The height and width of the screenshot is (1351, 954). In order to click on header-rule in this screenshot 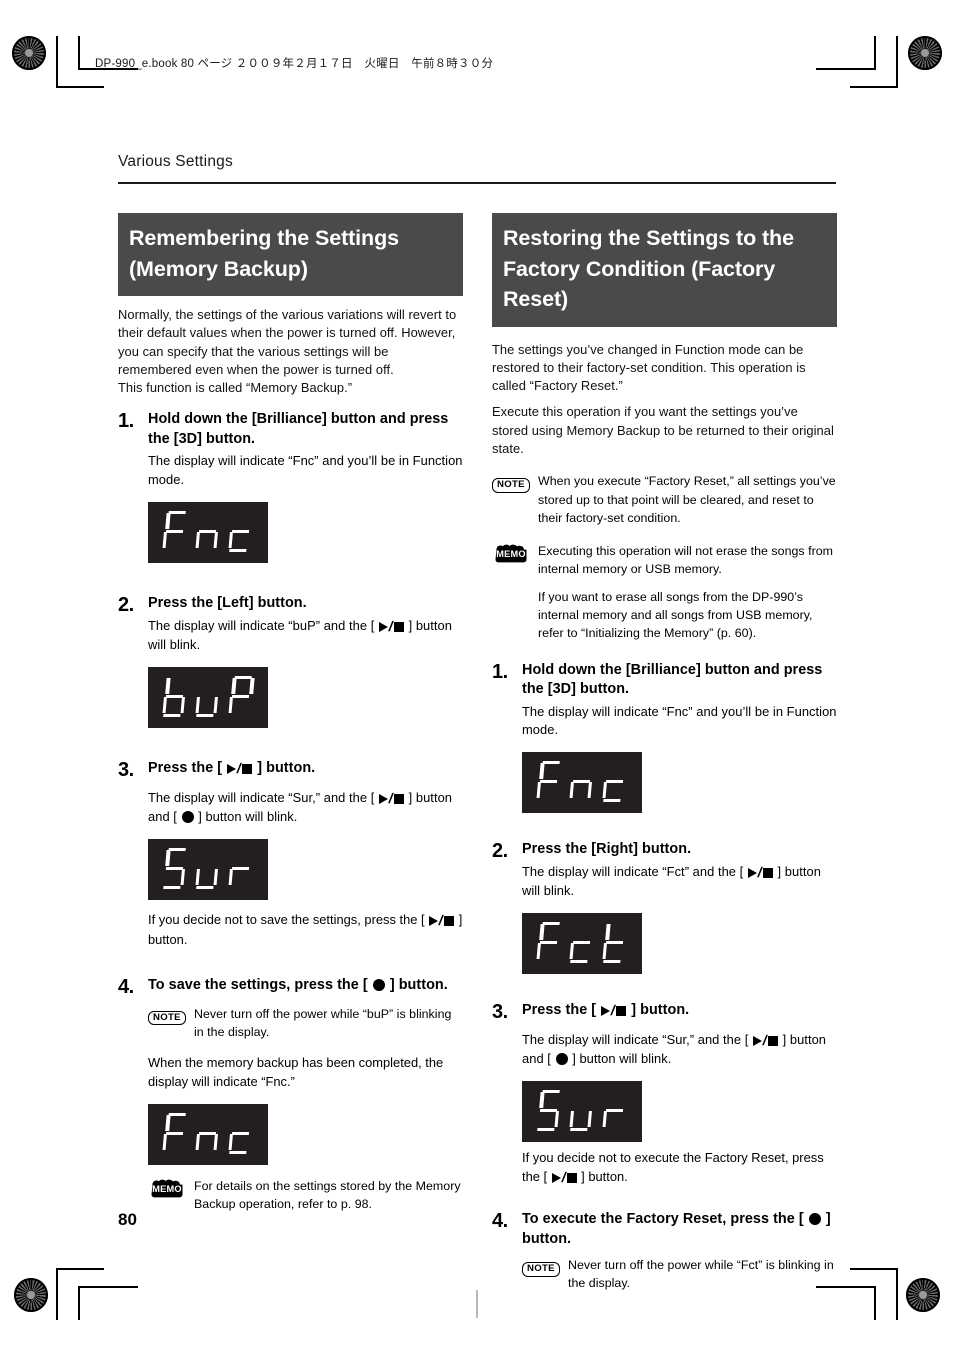, I will do `click(477, 183)`.